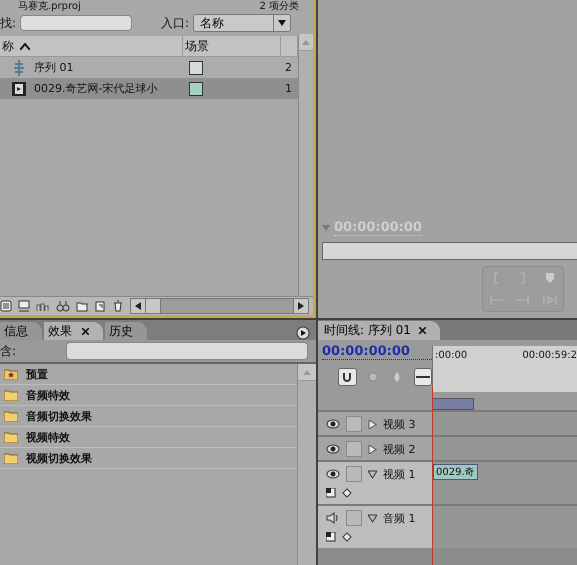  Describe the element at coordinates (399, 424) in the screenshot. I see `track-label: 视频 3` at that location.